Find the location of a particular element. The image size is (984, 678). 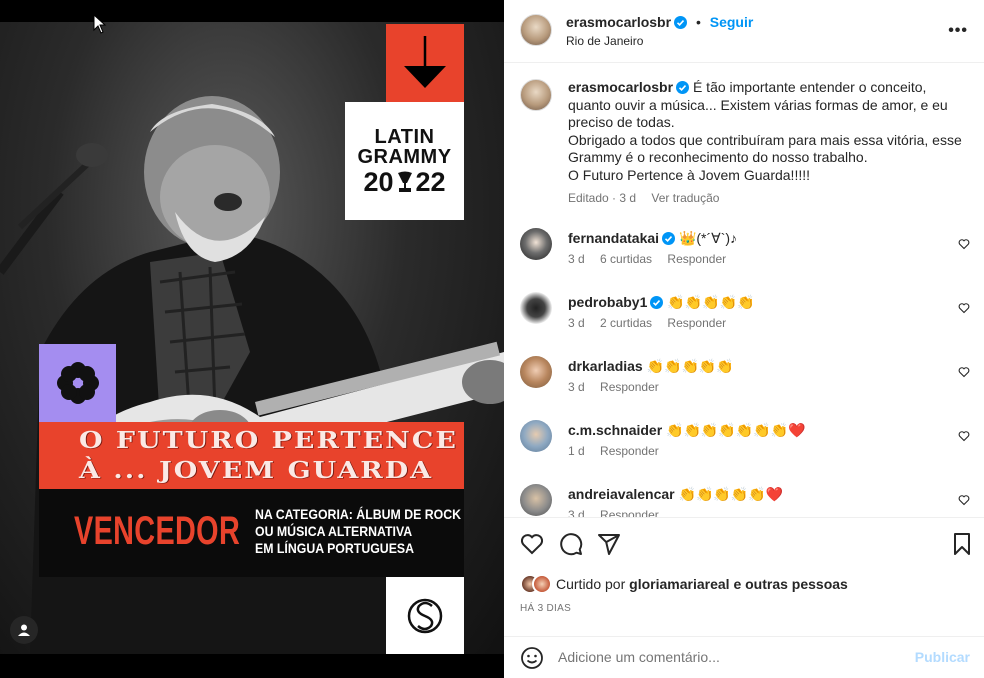

category-line-2: OU MÚSICA ALTERNATIVA is located at coordinates (334, 531).